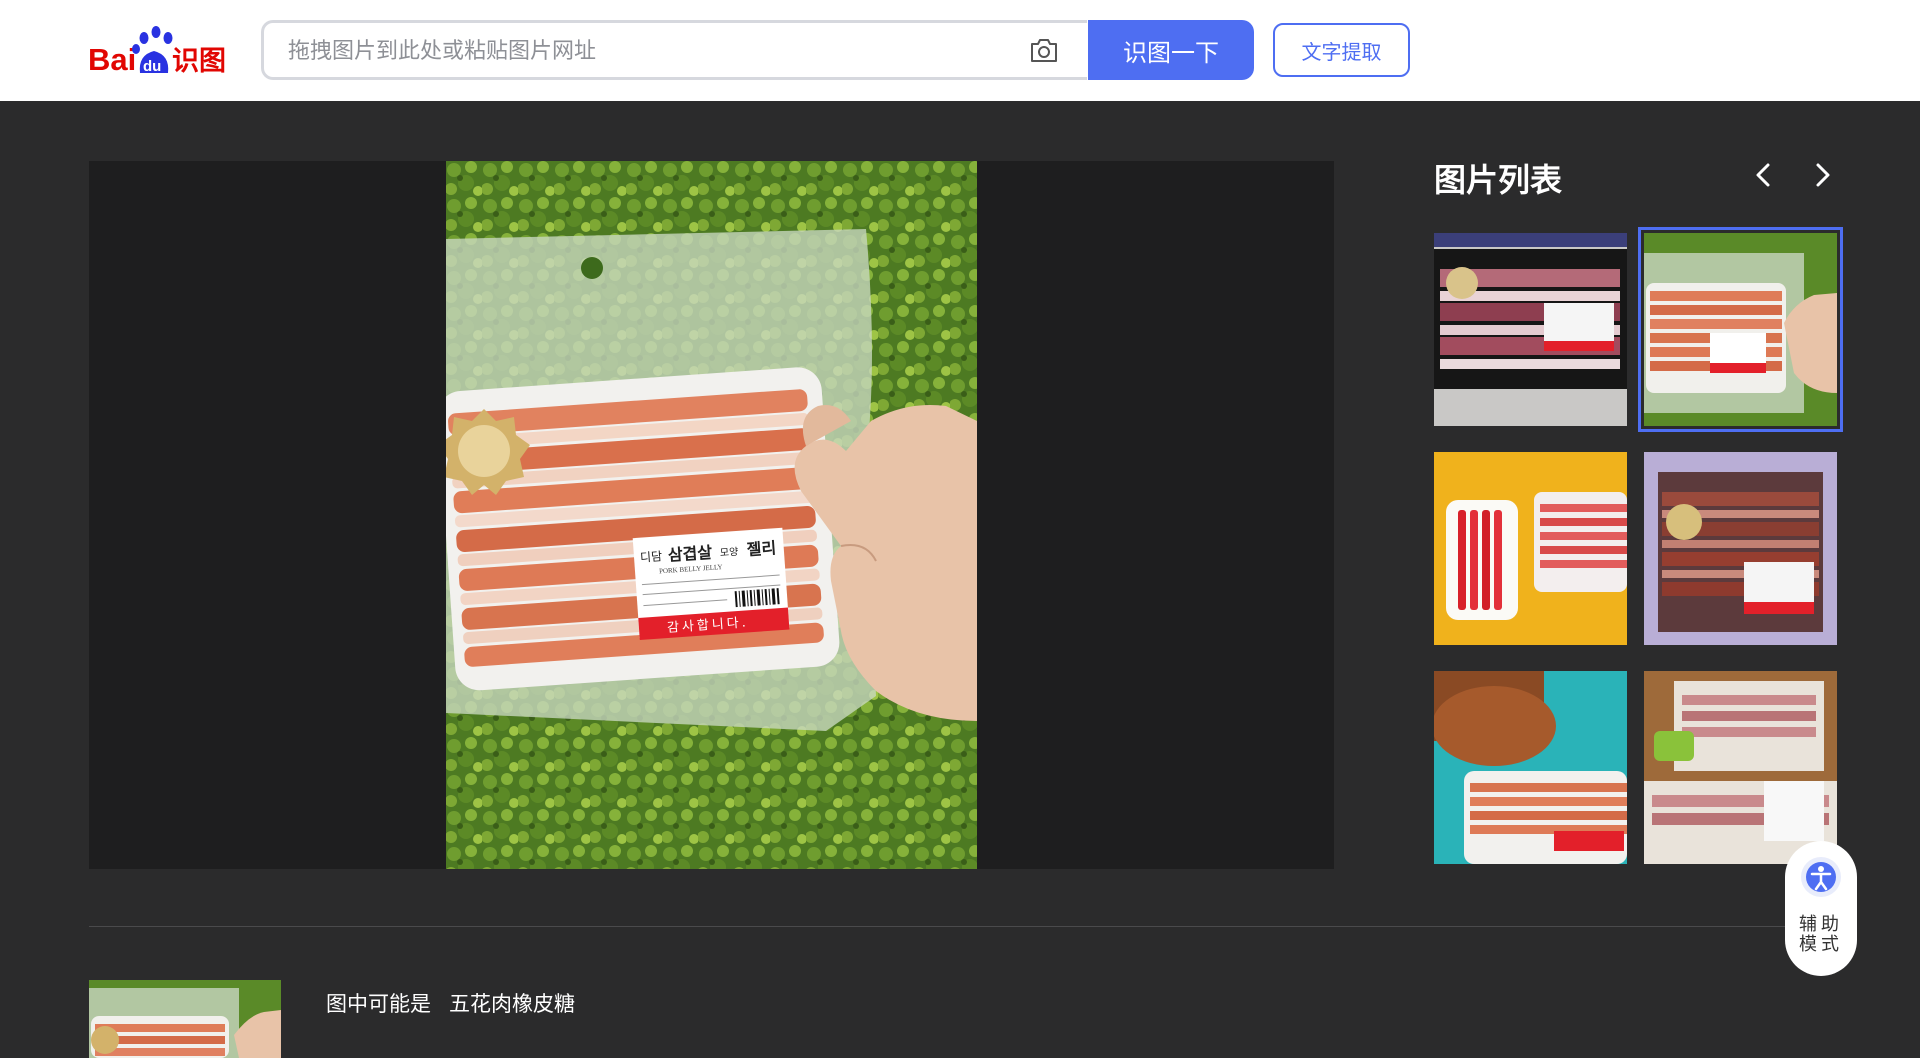  What do you see at coordinates (648, 51) in the screenshot?
I see `search-input` at bounding box center [648, 51].